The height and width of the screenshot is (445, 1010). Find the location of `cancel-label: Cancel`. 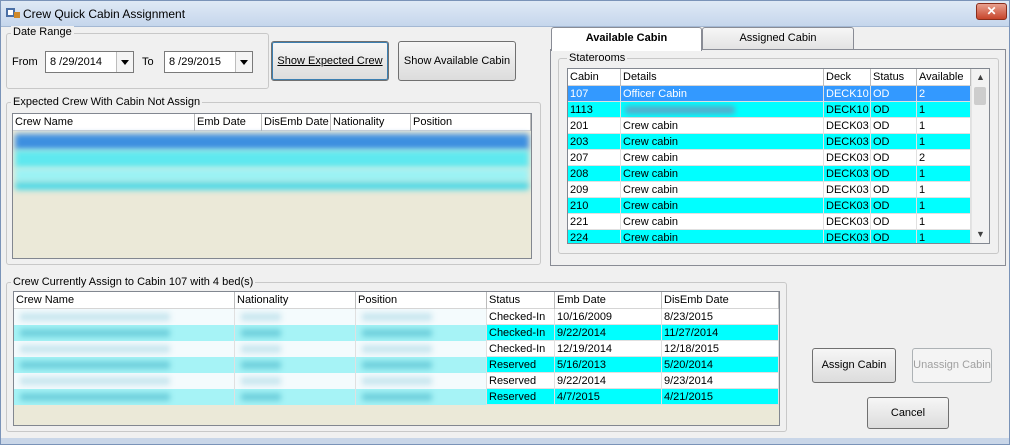

cancel-label: Cancel is located at coordinates (908, 413).